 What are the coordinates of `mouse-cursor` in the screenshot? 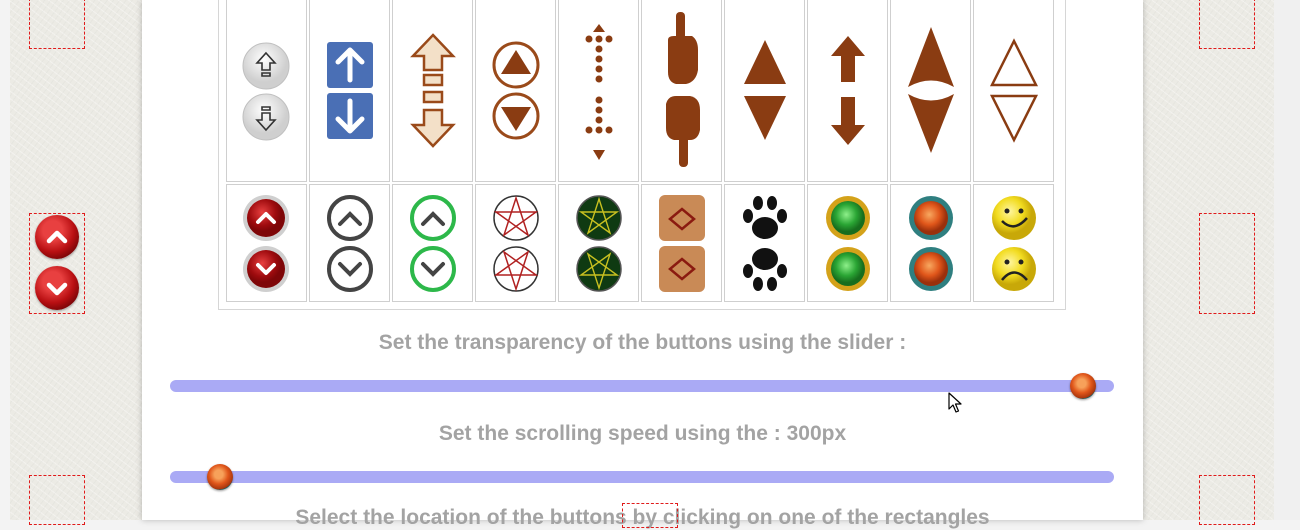 It's located at (955, 405).